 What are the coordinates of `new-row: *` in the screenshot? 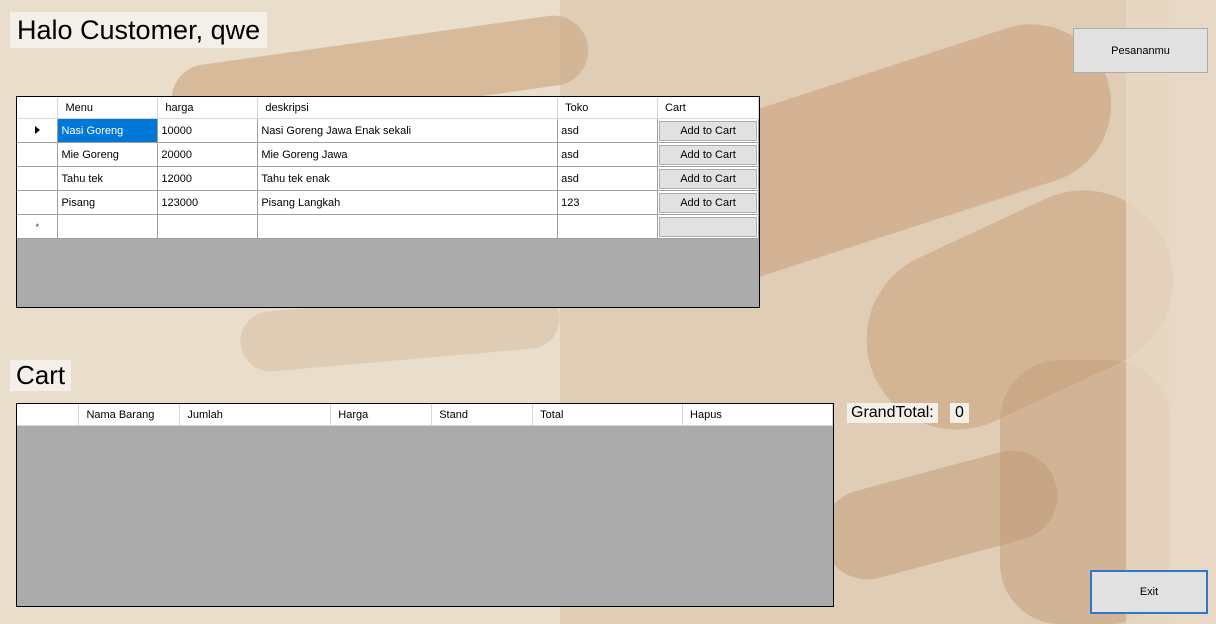 It's located at (388, 226).